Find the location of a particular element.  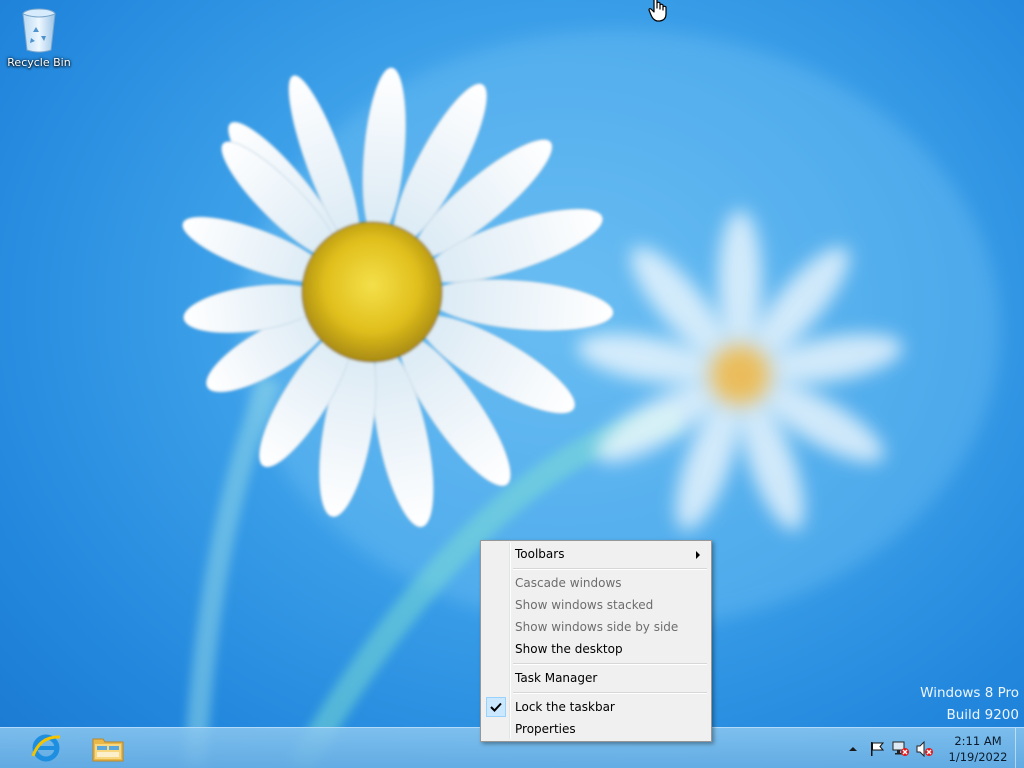

show-desktop-button is located at coordinates (1019, 748).